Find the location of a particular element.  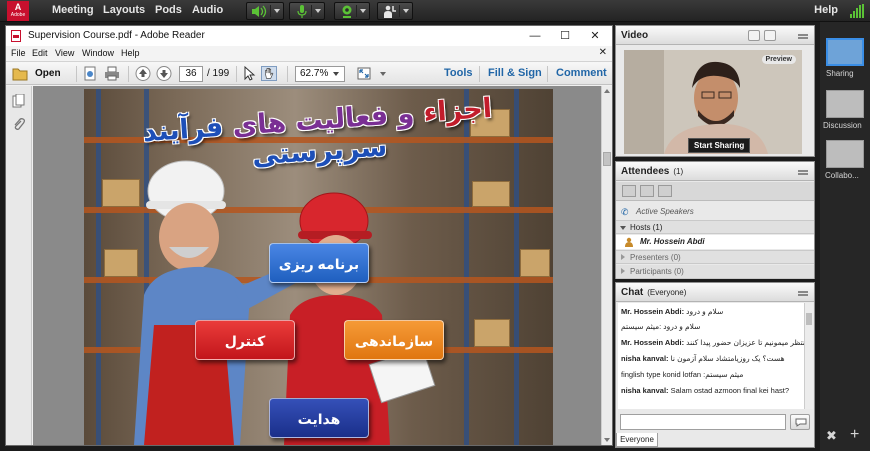

webcam-icon is located at coordinates (347, 11).